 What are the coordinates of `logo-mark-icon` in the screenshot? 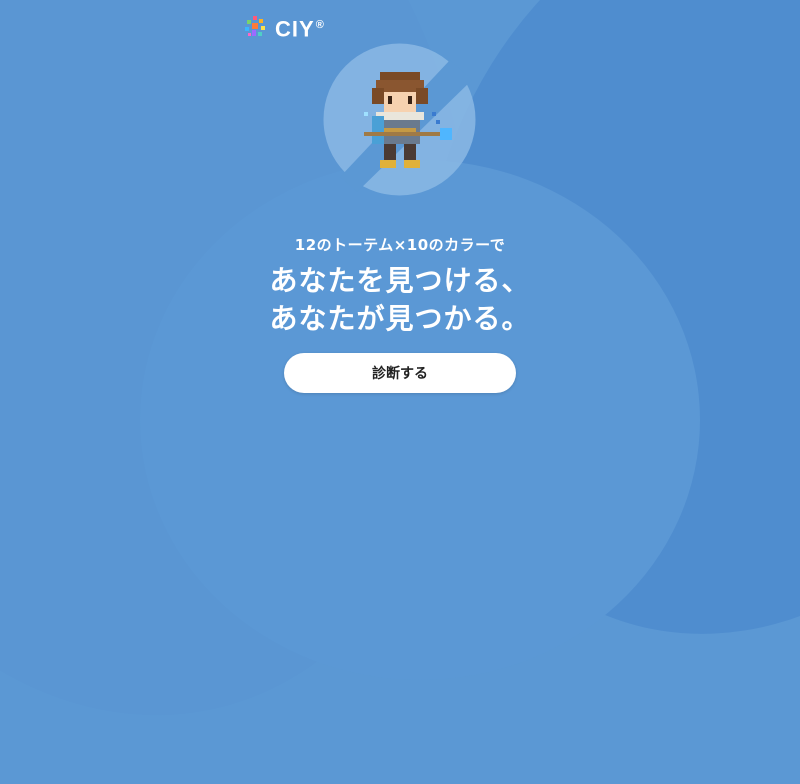 It's located at (255, 26).